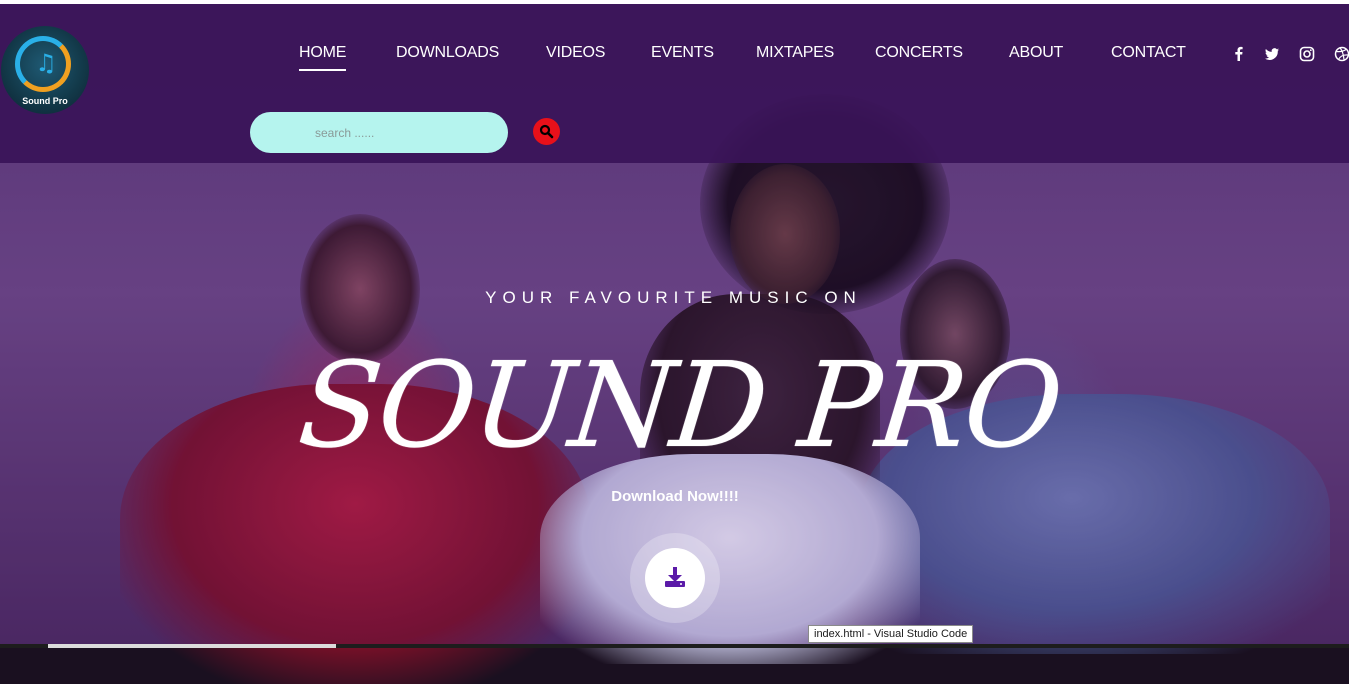 Image resolution: width=1349 pixels, height=684 pixels. I want to click on search-icon, so click(546, 131).